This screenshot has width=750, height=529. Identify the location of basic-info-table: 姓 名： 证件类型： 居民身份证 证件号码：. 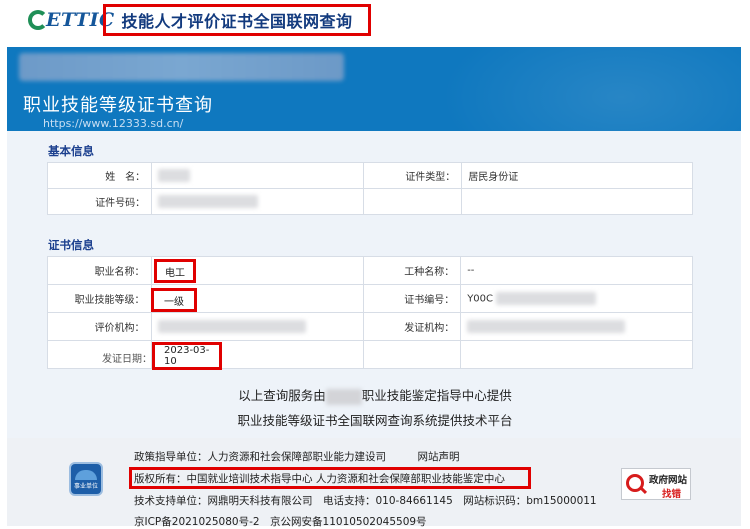
(369, 188).